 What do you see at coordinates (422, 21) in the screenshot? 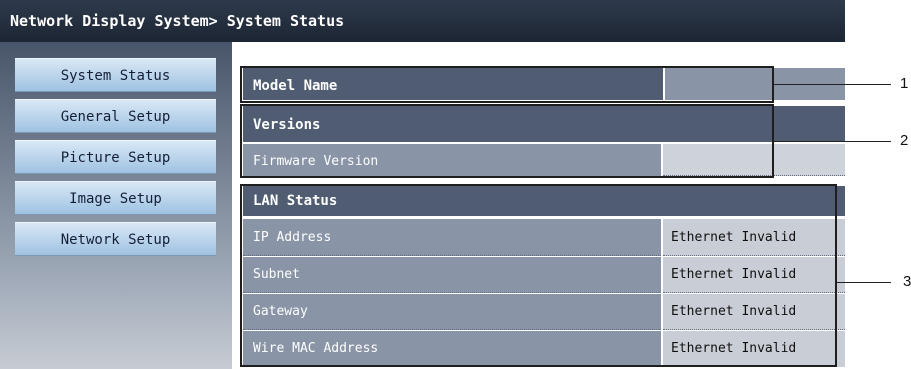
I see `title-bar: Network Display System> System Status` at bounding box center [422, 21].